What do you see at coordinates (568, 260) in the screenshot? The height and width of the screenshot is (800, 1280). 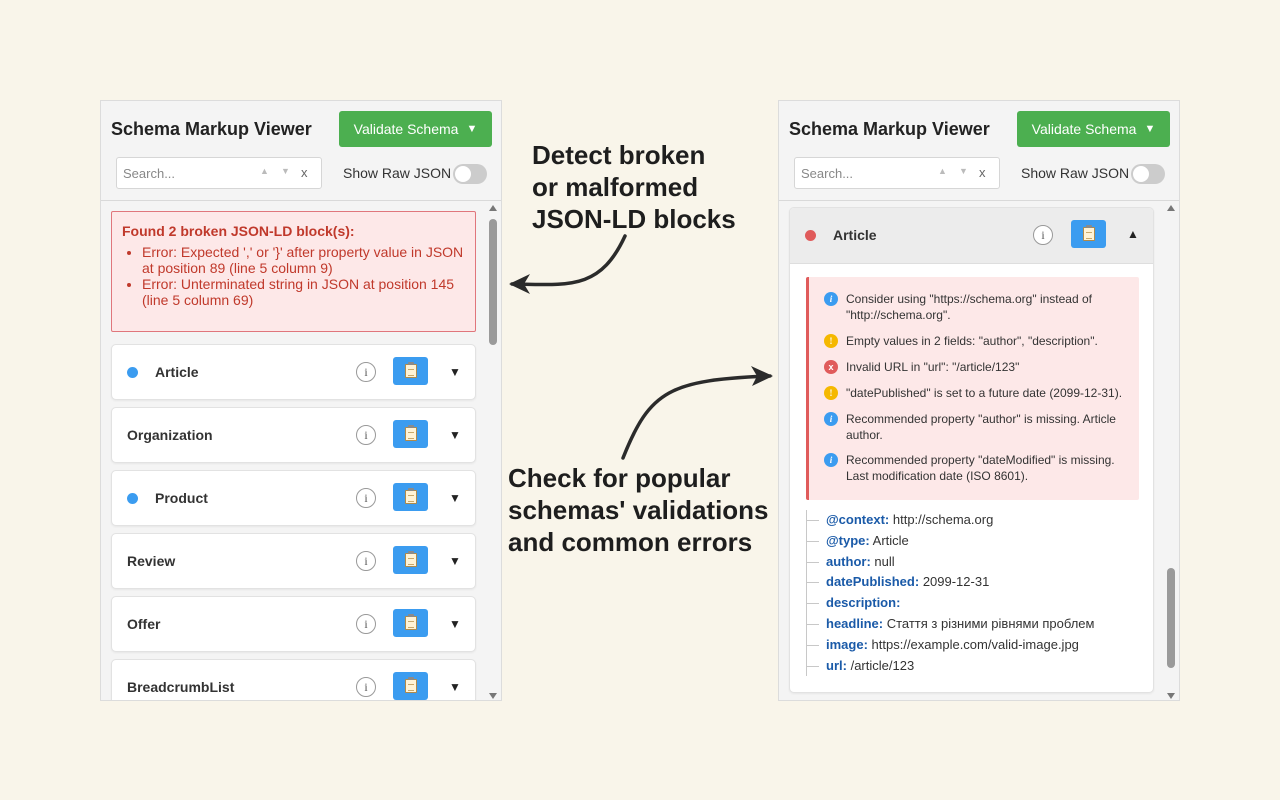 I see `arrow-to-broken-blocks` at bounding box center [568, 260].